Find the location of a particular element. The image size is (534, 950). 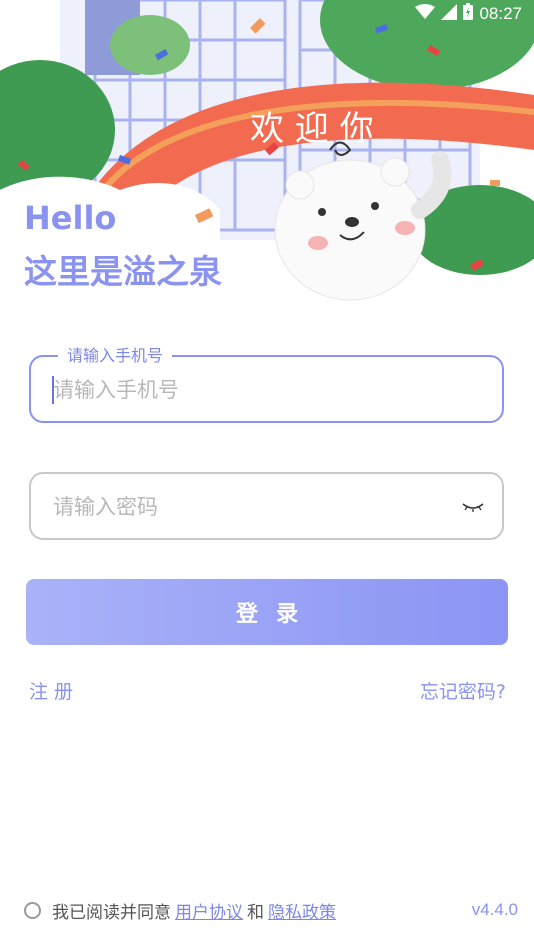

app-version: v4.4.0 is located at coordinates (494, 909).